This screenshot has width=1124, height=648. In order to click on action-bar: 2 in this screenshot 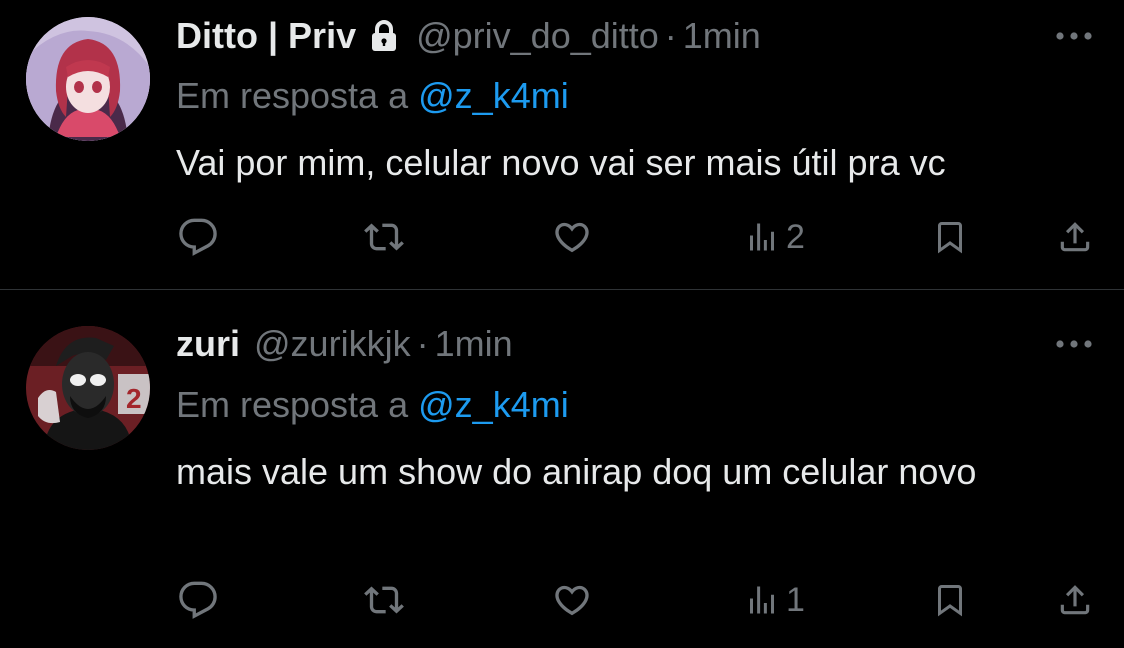, I will do `click(562, 237)`.